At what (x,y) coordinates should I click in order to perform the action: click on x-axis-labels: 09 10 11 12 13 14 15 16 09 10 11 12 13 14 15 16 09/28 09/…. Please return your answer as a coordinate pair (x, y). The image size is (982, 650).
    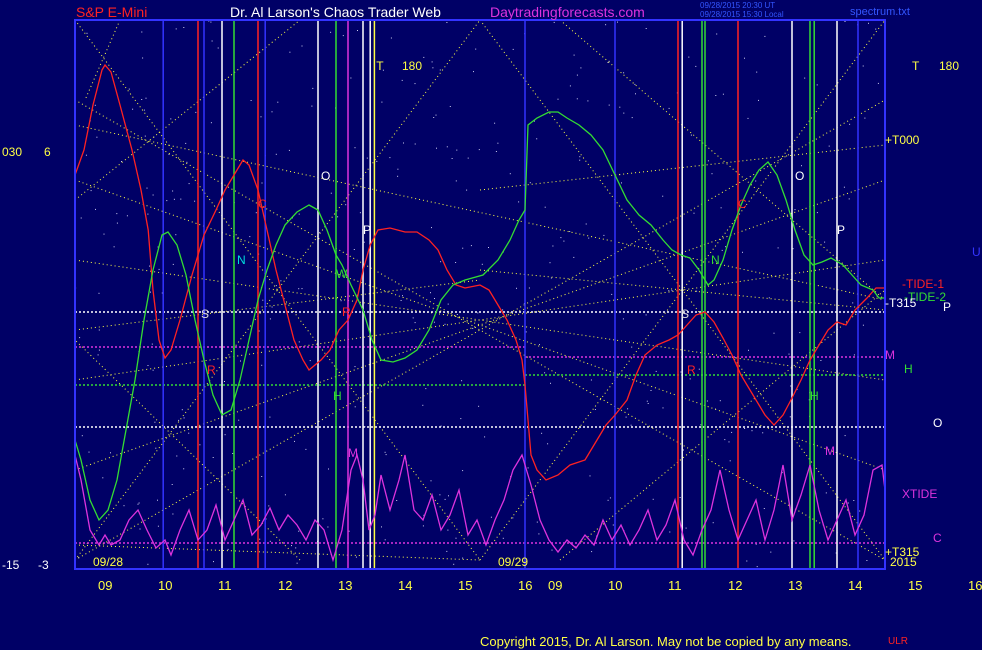
    Looking at the image, I should click on (537, 574).